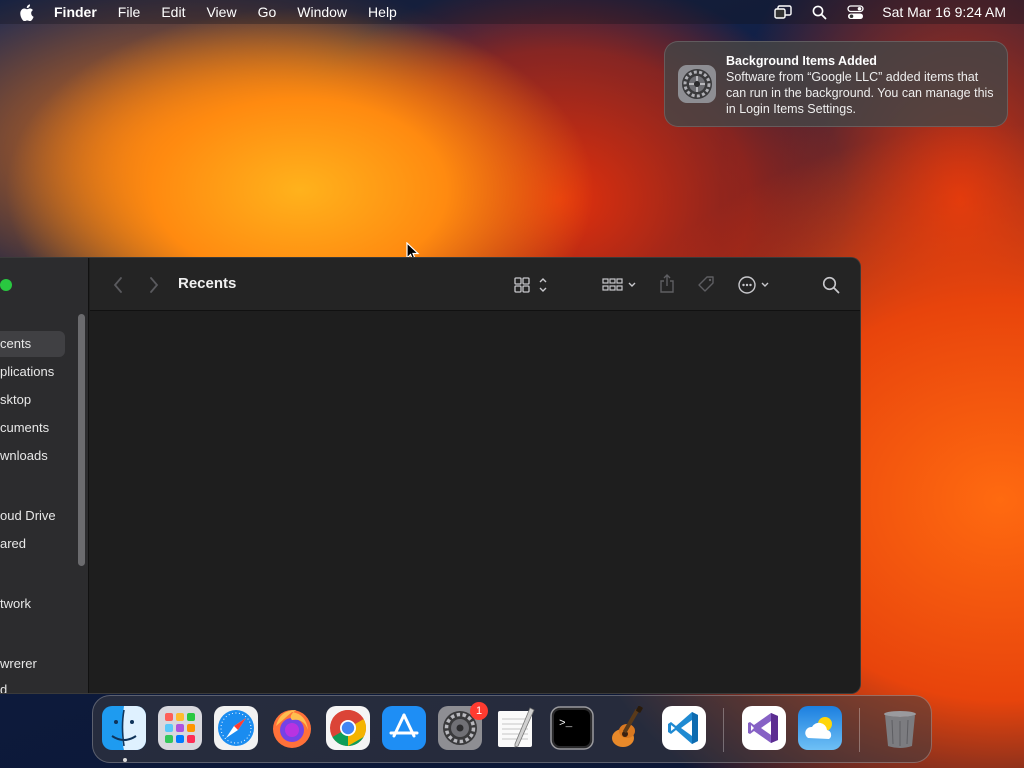  What do you see at coordinates (15, 400) in the screenshot?
I see `sidebar-item-desktop: sktop` at bounding box center [15, 400].